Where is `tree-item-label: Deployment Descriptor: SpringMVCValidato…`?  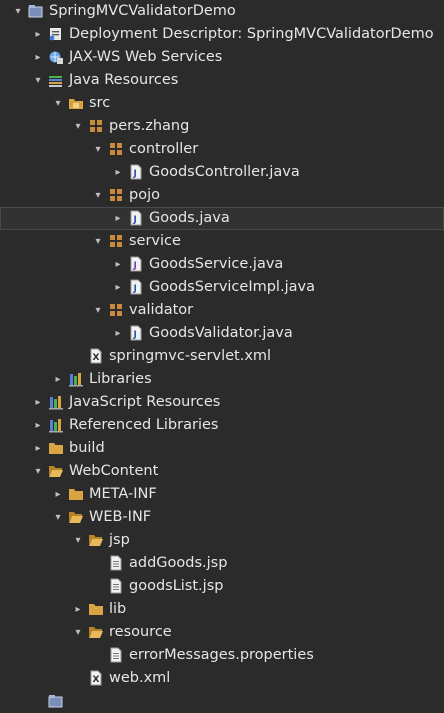
tree-item-label: Deployment Descriptor: SpringMVCValidato… is located at coordinates (251, 34).